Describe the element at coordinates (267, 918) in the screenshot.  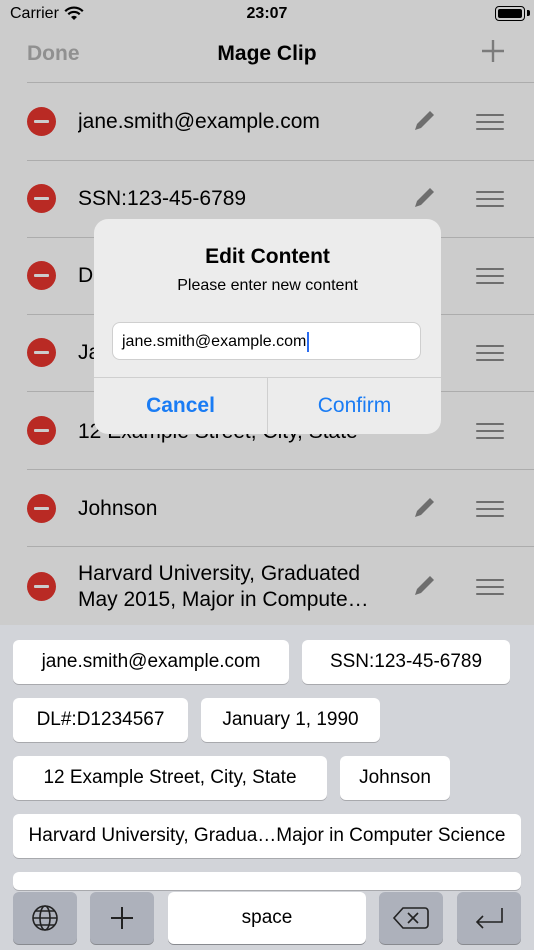
I see `space-key: space` at that location.